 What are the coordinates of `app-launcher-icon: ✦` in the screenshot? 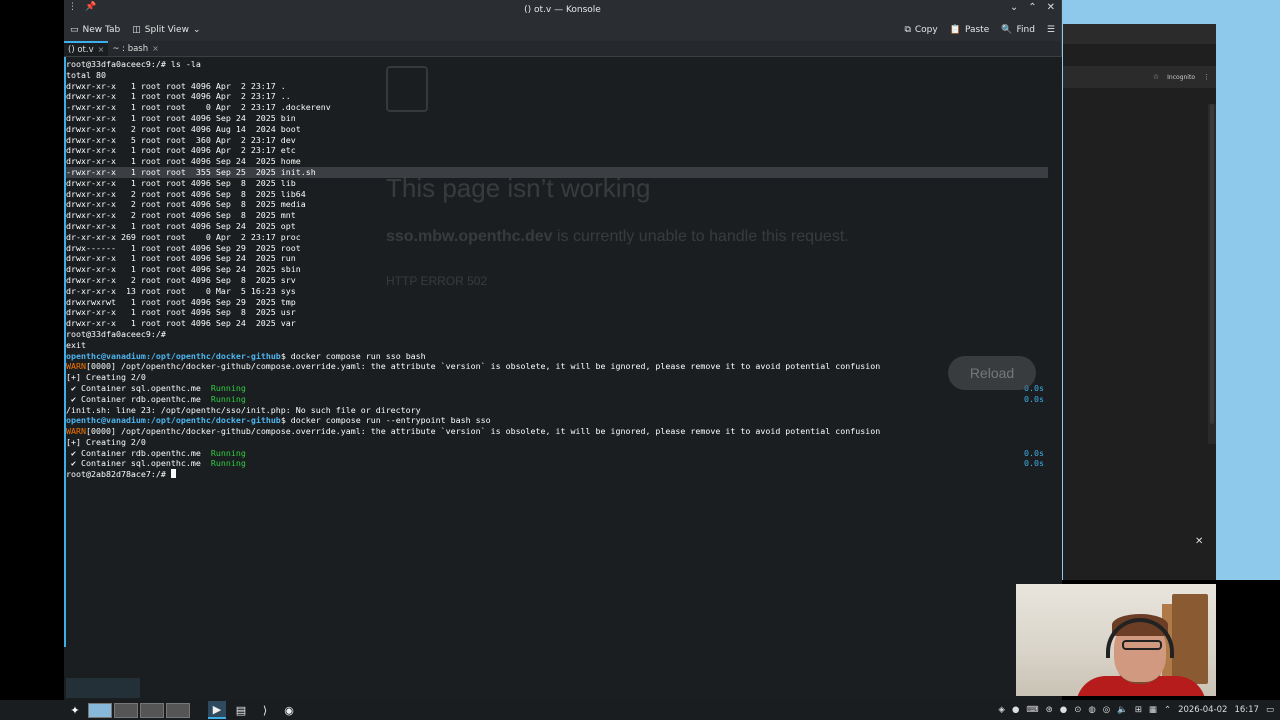 It's located at (75, 710).